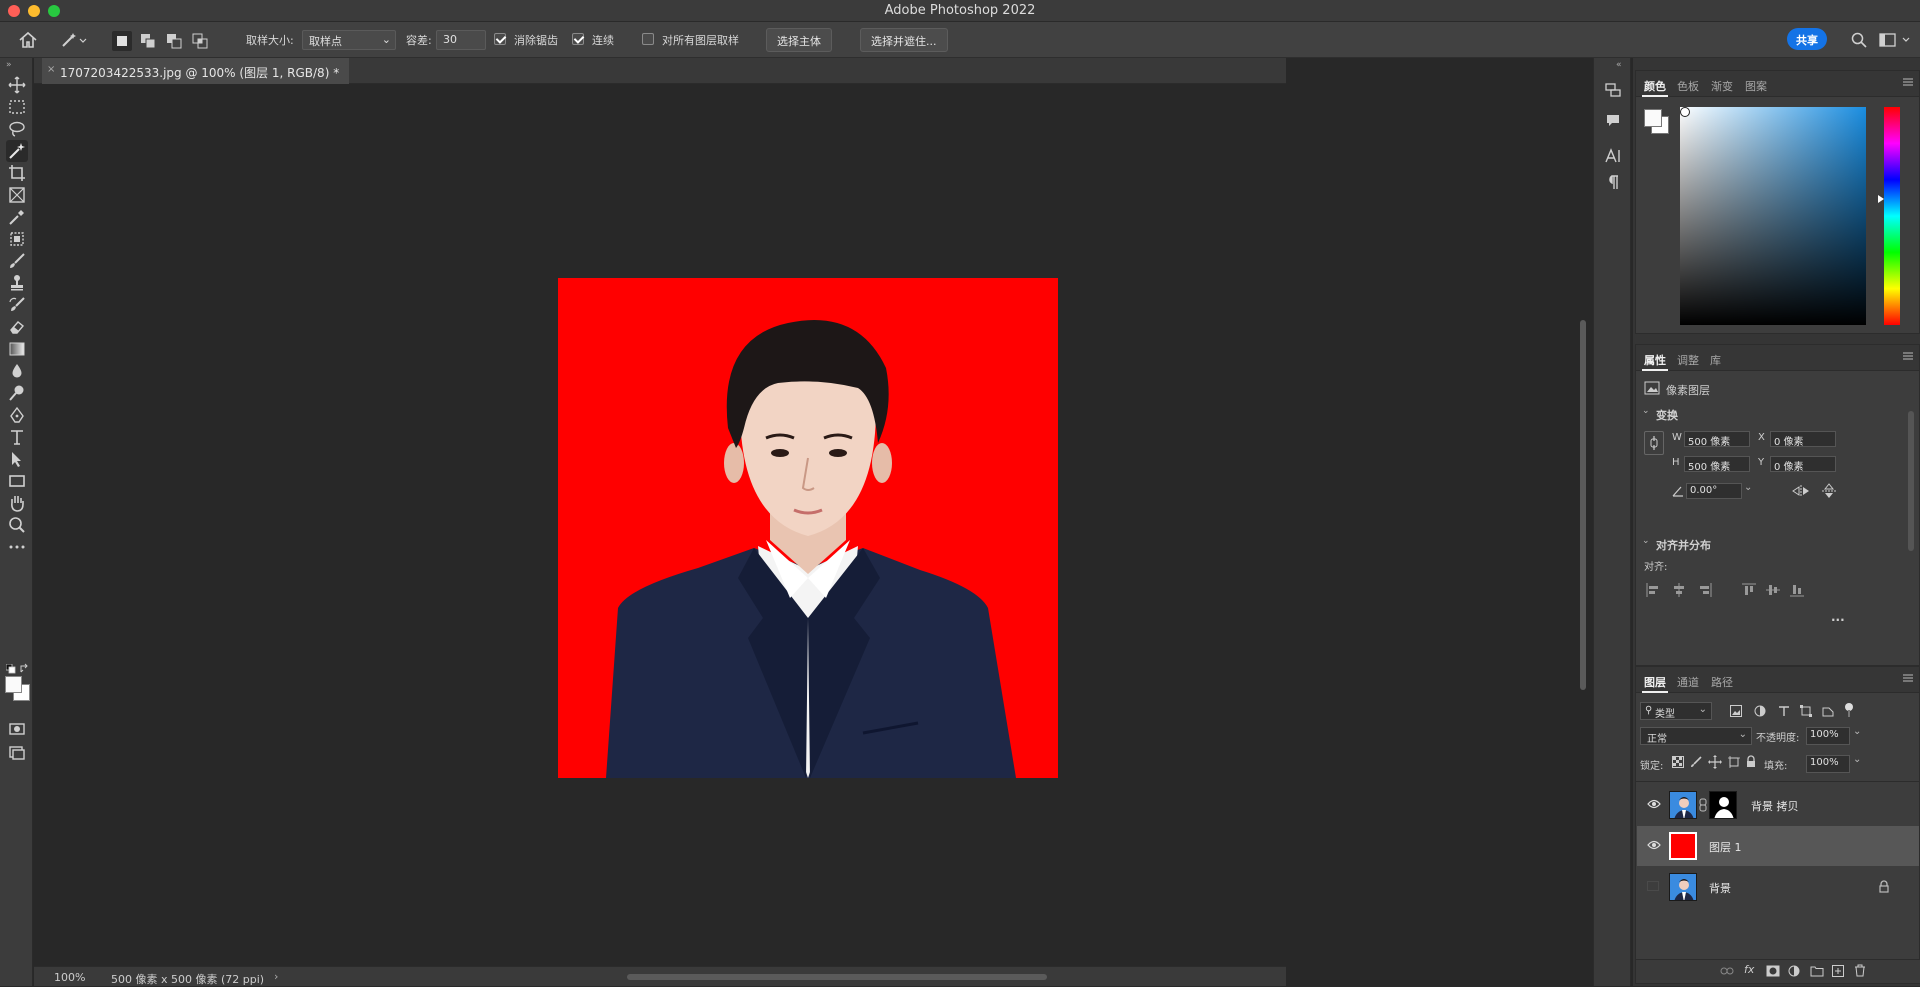 The width and height of the screenshot is (1920, 987). Describe the element at coordinates (17, 753) in the screenshot. I see `screen-mode-icon` at that location.